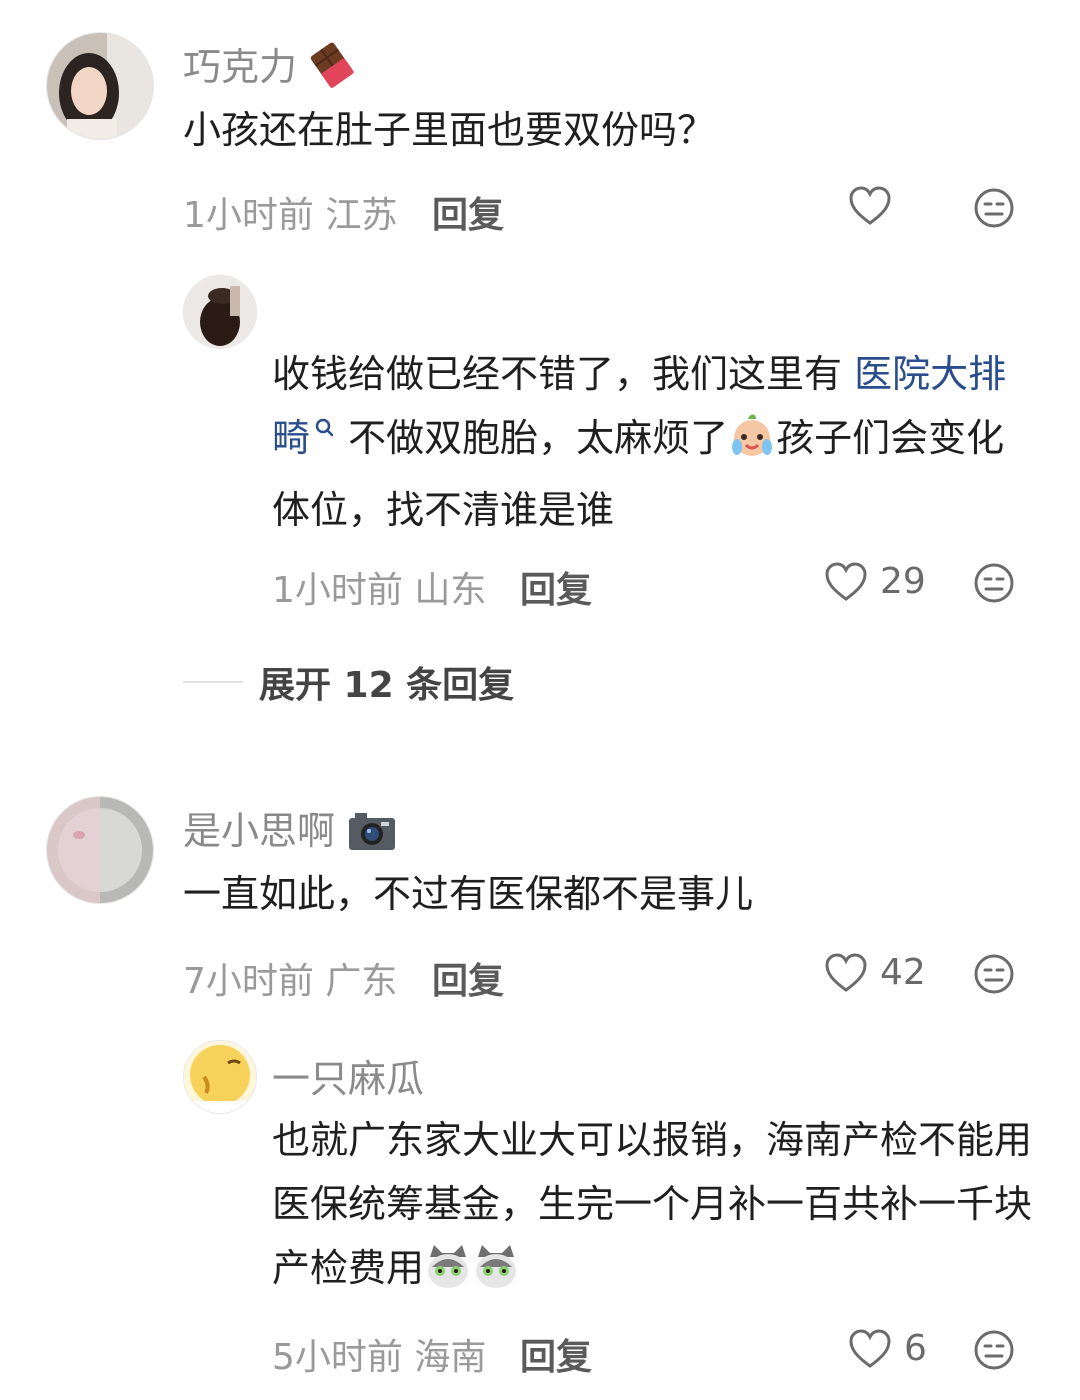 This screenshot has height=1400, width=1080. What do you see at coordinates (269, 66) in the screenshot?
I see `username: 巧克力` at bounding box center [269, 66].